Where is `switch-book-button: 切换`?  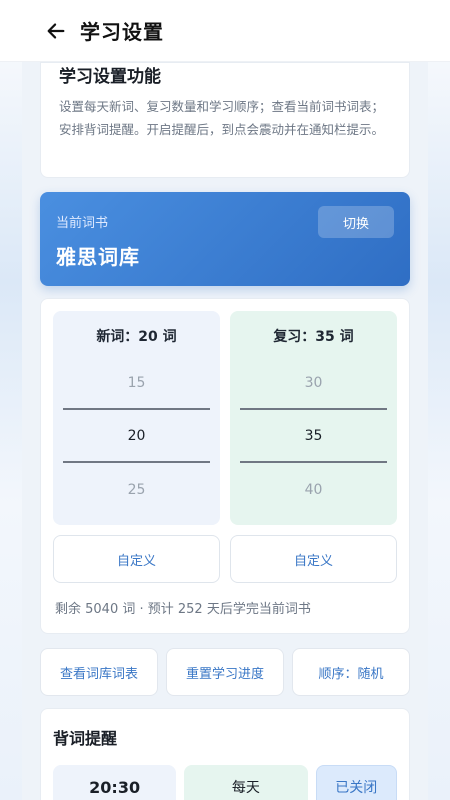
switch-book-button: 切换 is located at coordinates (356, 222).